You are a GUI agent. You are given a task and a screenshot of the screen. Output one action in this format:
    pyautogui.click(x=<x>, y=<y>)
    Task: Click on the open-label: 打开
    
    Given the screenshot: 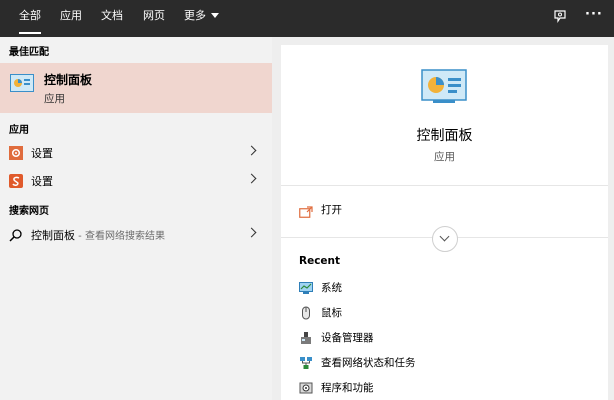 What is the action you would take?
    pyautogui.click(x=331, y=210)
    